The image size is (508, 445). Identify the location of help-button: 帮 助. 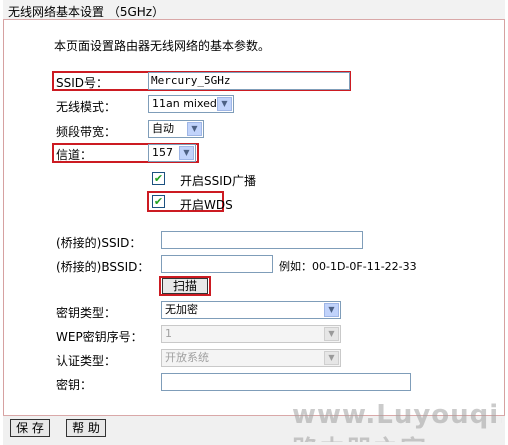
(86, 428).